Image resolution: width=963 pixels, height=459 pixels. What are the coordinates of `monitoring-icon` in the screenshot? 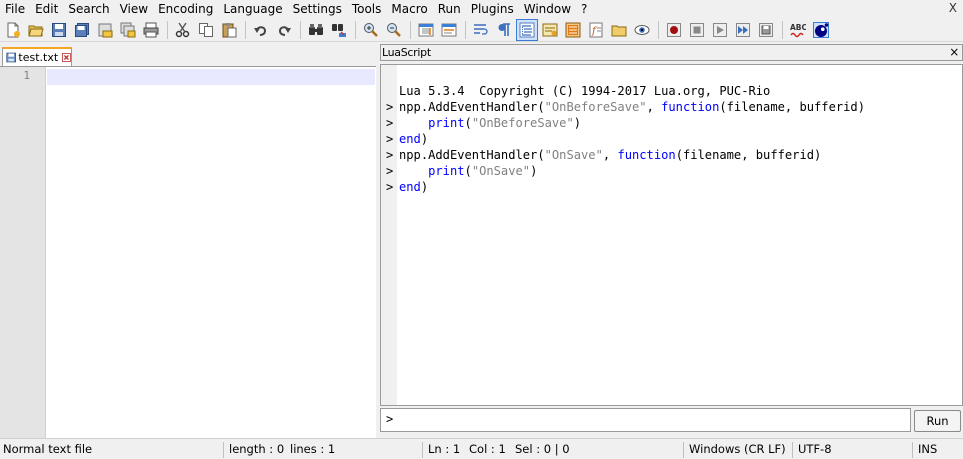 It's located at (642, 29).